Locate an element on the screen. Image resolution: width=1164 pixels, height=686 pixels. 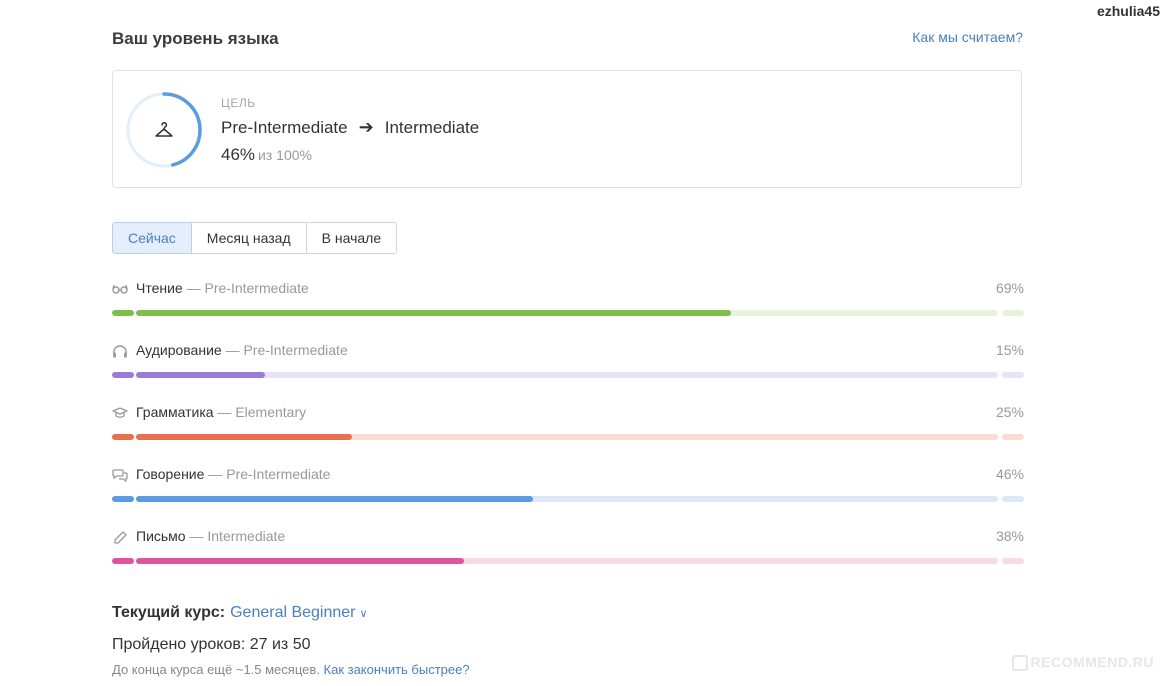
period-tabs: Сейчас Месяц назад В начале is located at coordinates (255, 238).